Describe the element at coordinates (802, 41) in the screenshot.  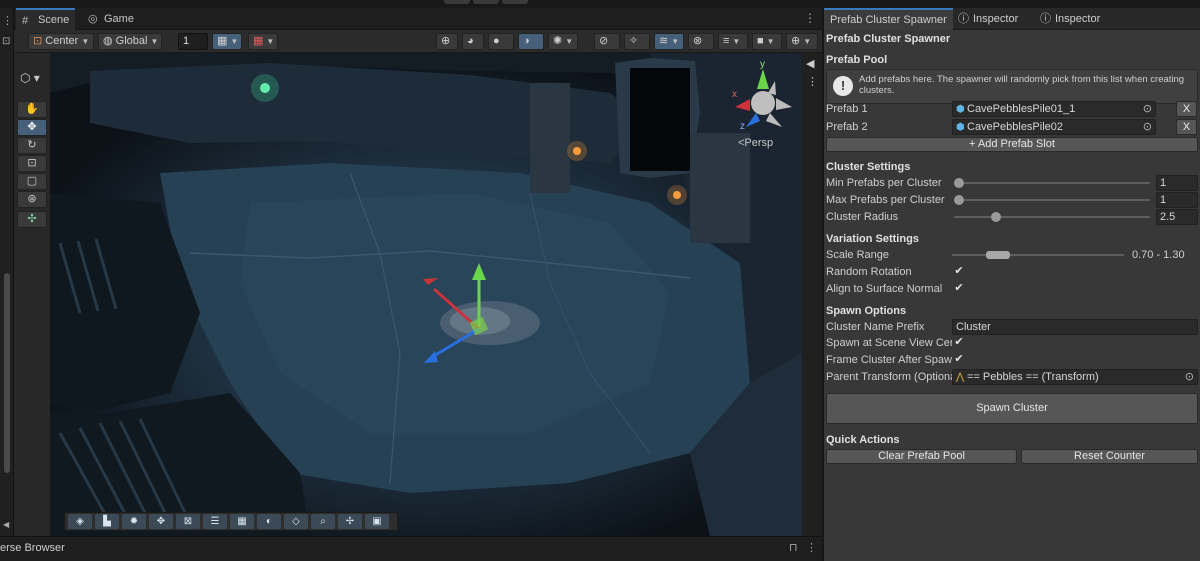
I see `gizmos-dropdown: ⊕ ▼` at that location.